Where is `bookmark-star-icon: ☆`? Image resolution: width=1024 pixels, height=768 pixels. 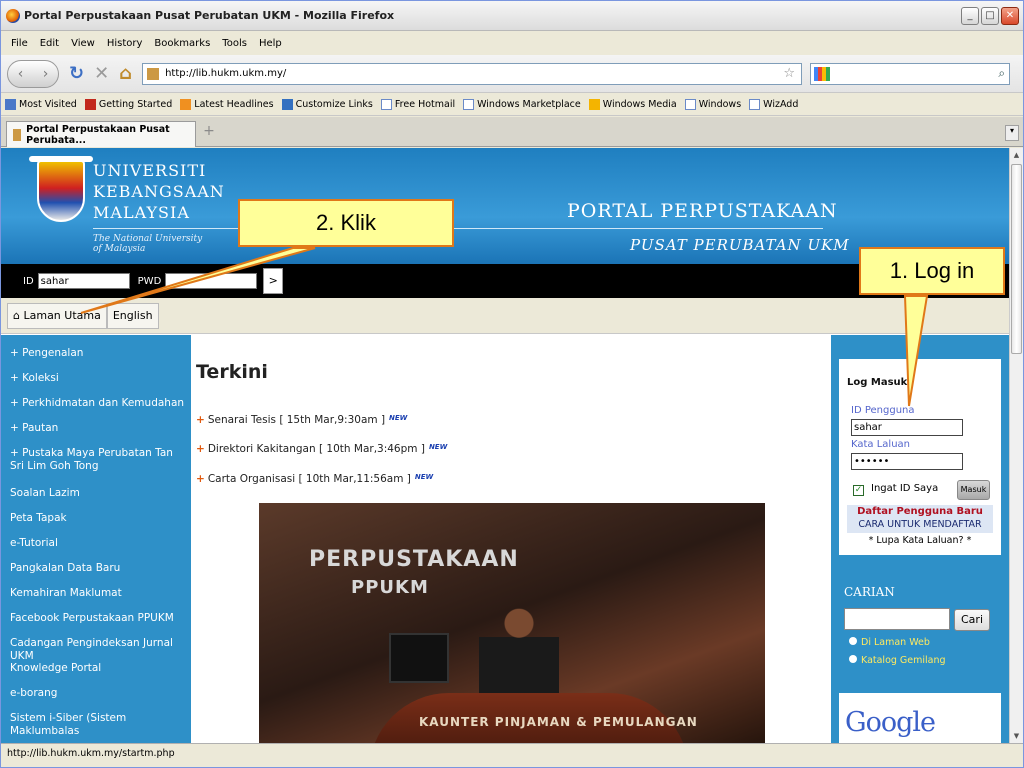 bookmark-star-icon: ☆ is located at coordinates (789, 73).